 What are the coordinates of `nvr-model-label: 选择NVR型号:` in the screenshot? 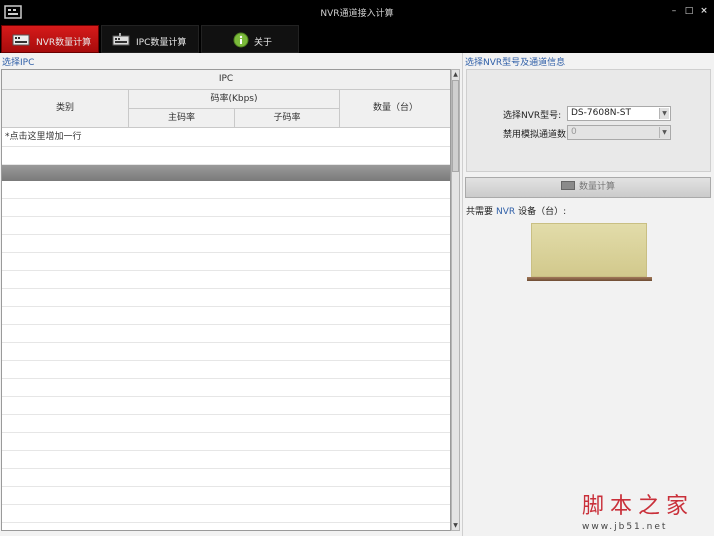 It's located at (532, 116).